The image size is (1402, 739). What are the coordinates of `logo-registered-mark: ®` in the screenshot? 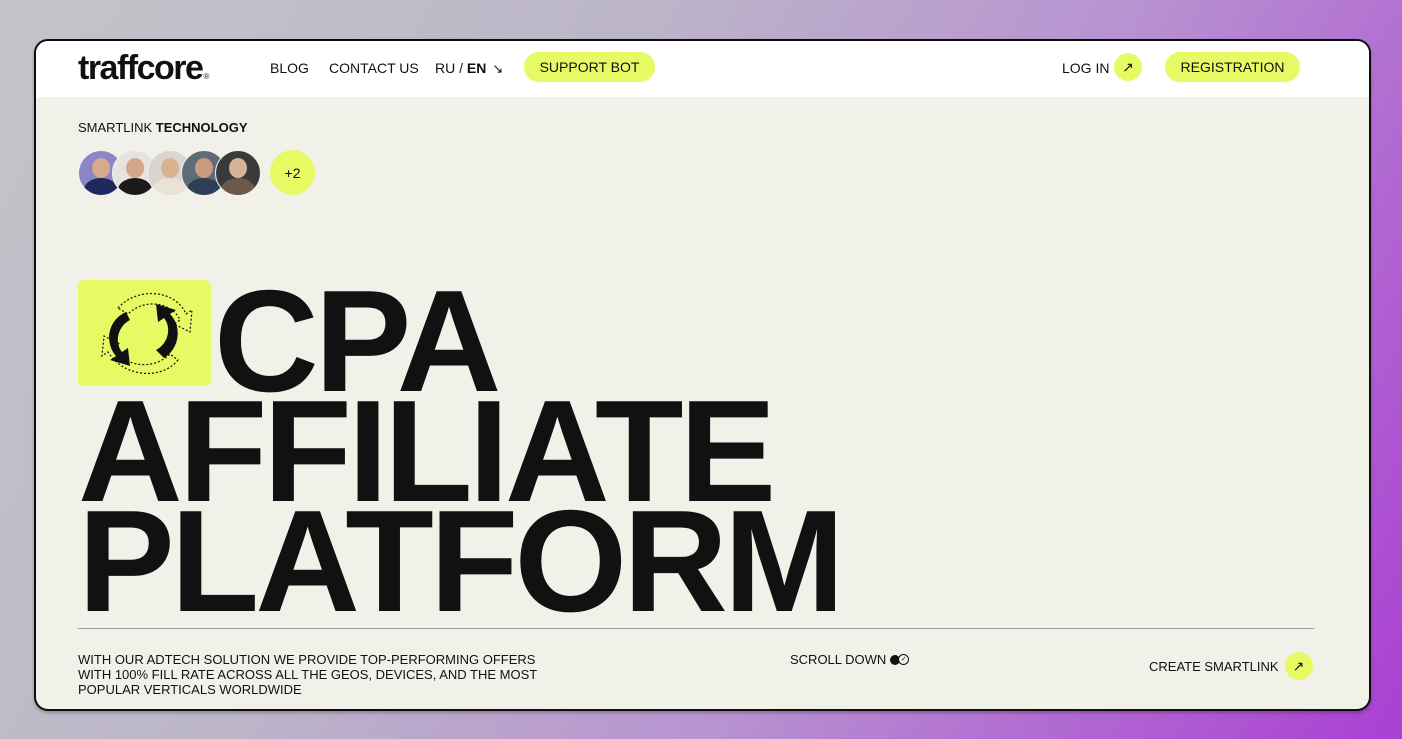 It's located at (206, 76).